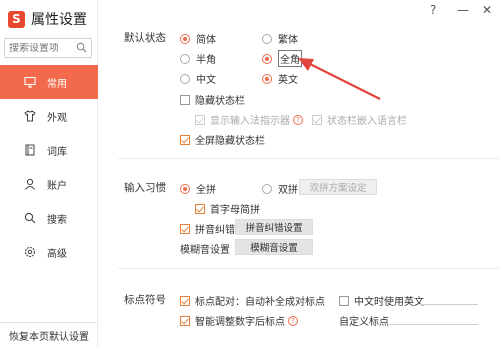 The height and width of the screenshot is (348, 500). I want to click on sidebar-item-common: 常用, so click(49, 82).